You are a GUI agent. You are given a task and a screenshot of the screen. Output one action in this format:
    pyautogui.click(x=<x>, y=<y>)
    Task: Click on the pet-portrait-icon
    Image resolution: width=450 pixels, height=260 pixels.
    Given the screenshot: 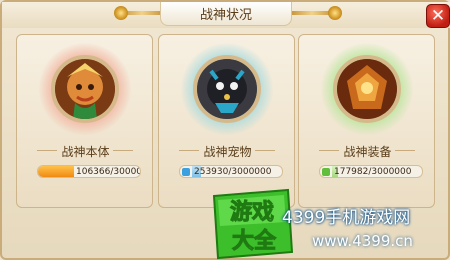 What is the action you would take?
    pyautogui.click(x=227, y=89)
    